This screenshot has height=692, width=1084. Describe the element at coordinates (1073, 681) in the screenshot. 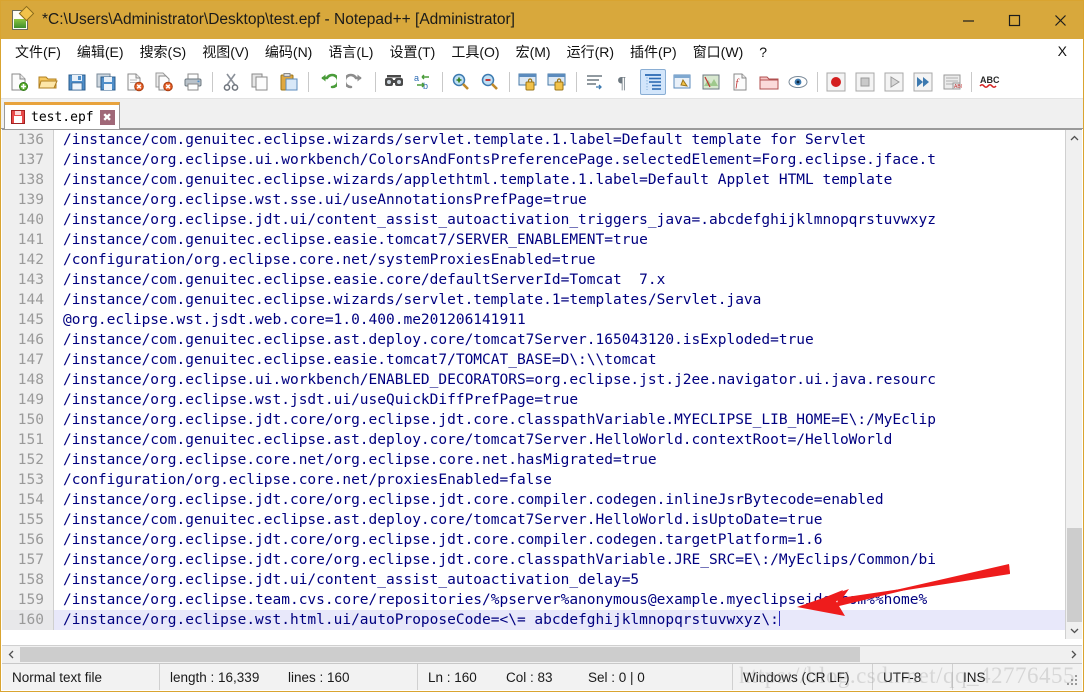

I see `resize-grip-icon` at that location.